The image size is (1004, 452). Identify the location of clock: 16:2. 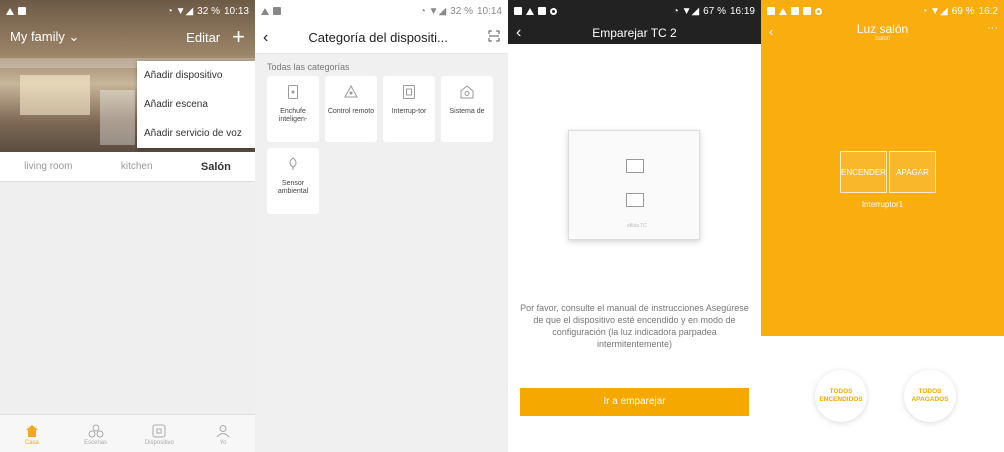
(988, 11).